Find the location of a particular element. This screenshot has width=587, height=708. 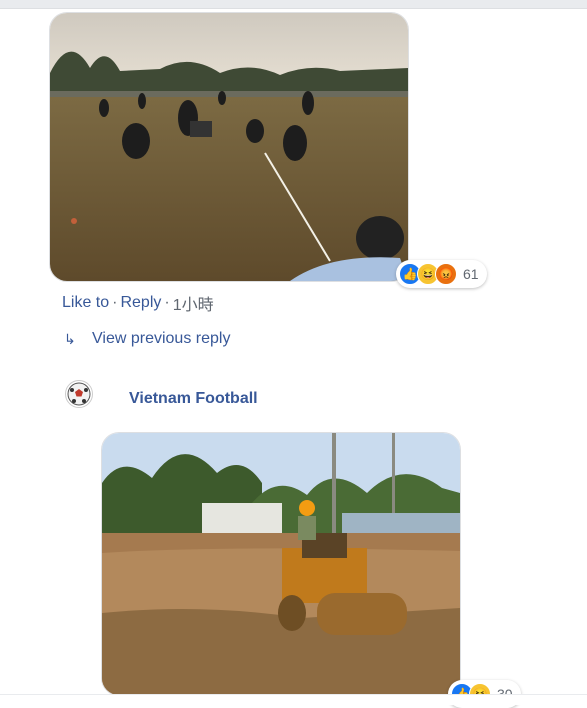

top-divider is located at coordinates (293, 4).